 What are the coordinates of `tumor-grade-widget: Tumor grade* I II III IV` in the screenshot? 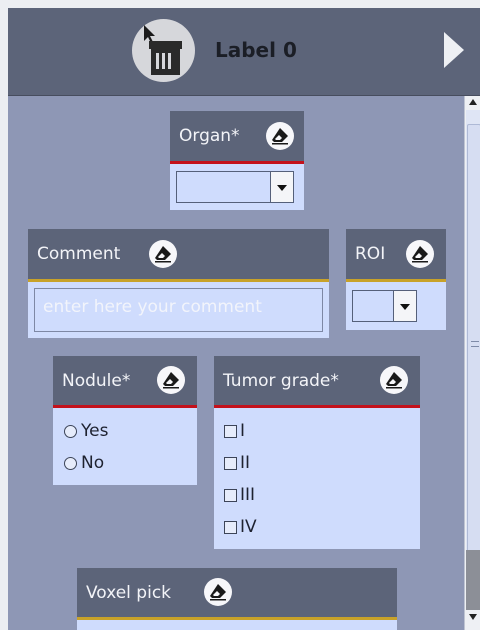 It's located at (317, 452).